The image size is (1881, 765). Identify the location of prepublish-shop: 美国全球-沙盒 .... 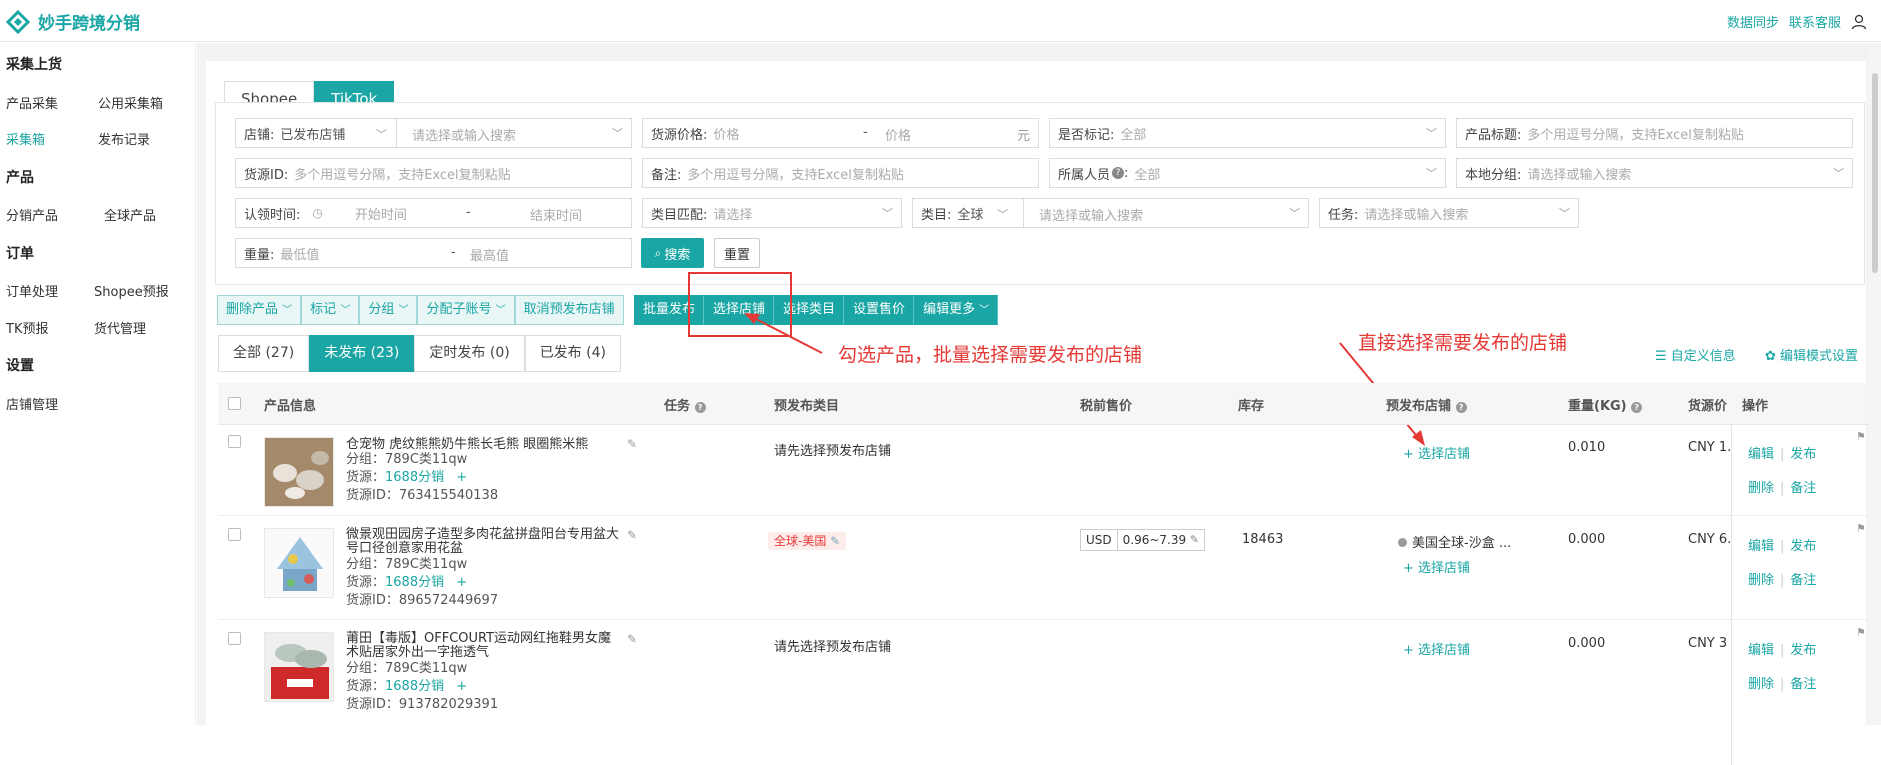
(1454, 541).